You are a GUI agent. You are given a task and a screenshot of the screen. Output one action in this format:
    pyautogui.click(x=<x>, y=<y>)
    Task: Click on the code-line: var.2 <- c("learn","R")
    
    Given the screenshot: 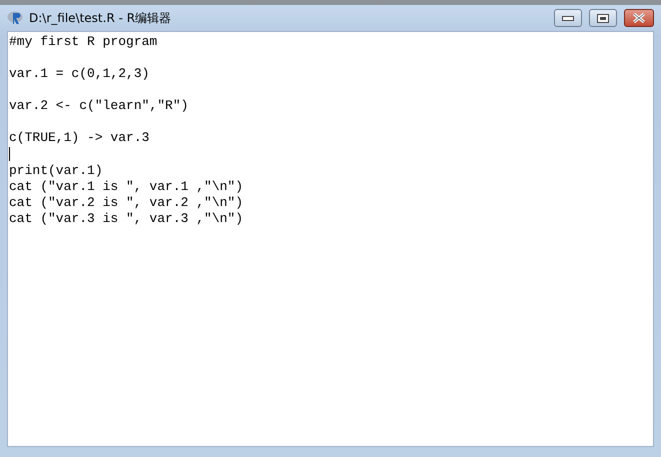 What is the action you would take?
    pyautogui.click(x=99, y=106)
    